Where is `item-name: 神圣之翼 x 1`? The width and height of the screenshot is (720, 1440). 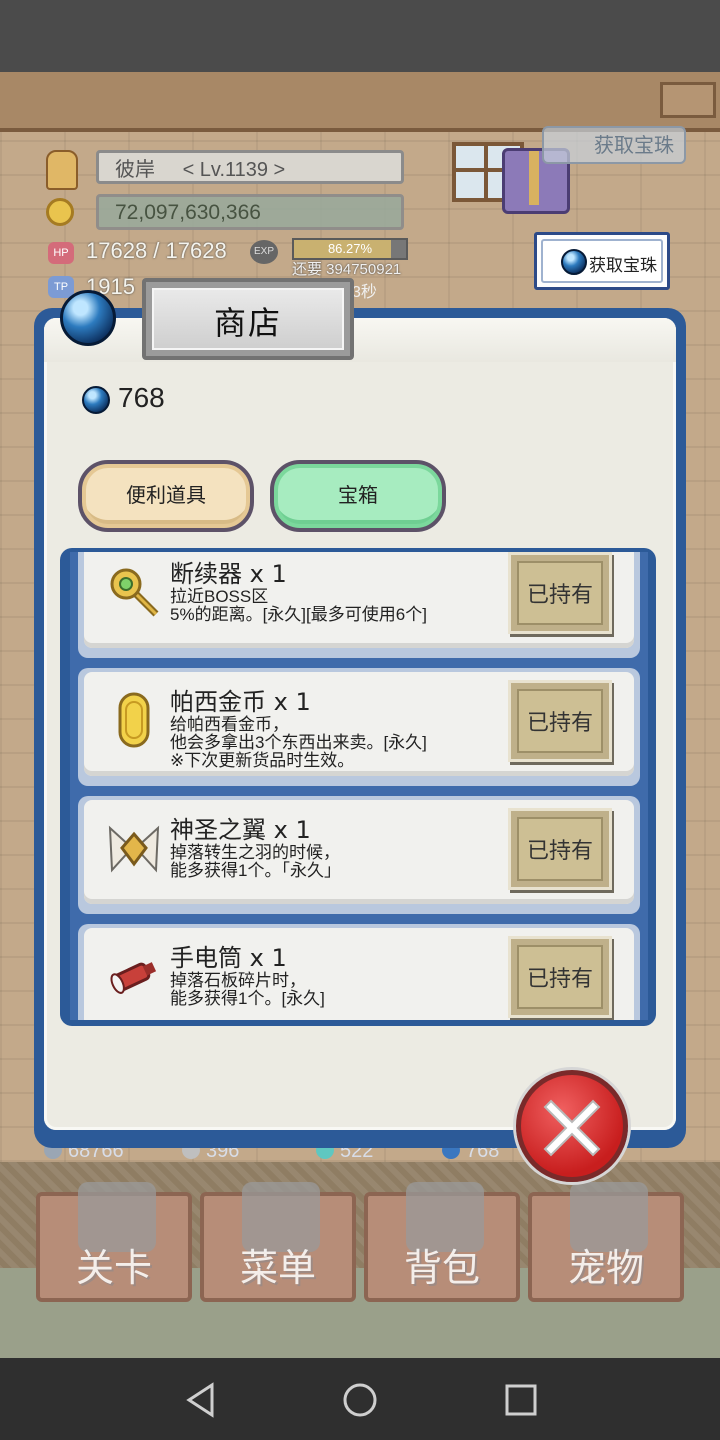 item-name: 神圣之翼 x 1 is located at coordinates (240, 830).